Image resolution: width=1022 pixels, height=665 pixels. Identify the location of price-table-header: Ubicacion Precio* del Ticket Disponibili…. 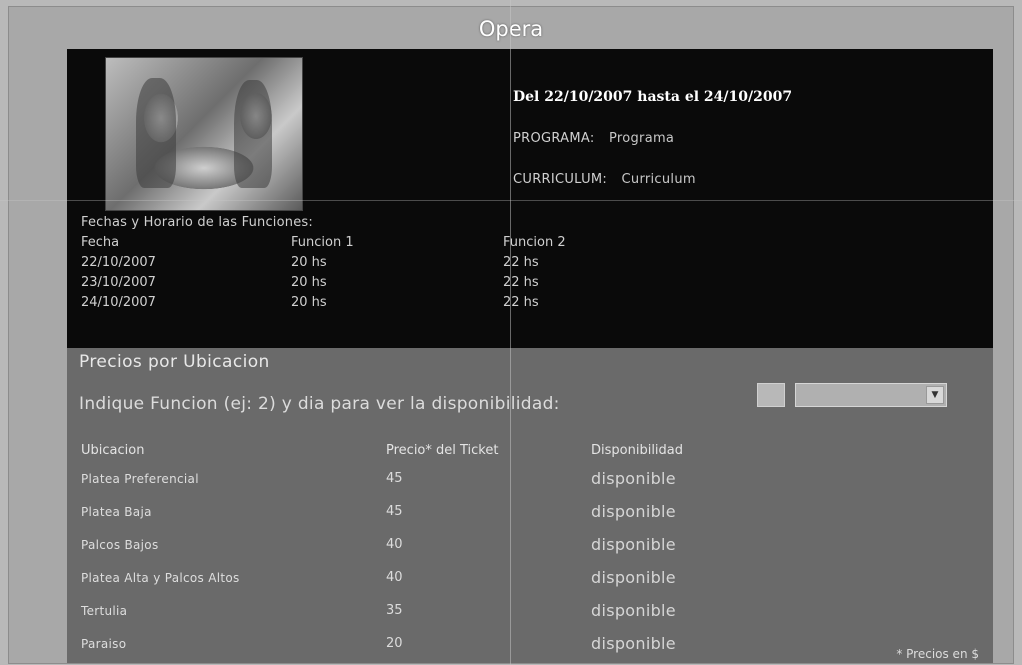
(531, 450).